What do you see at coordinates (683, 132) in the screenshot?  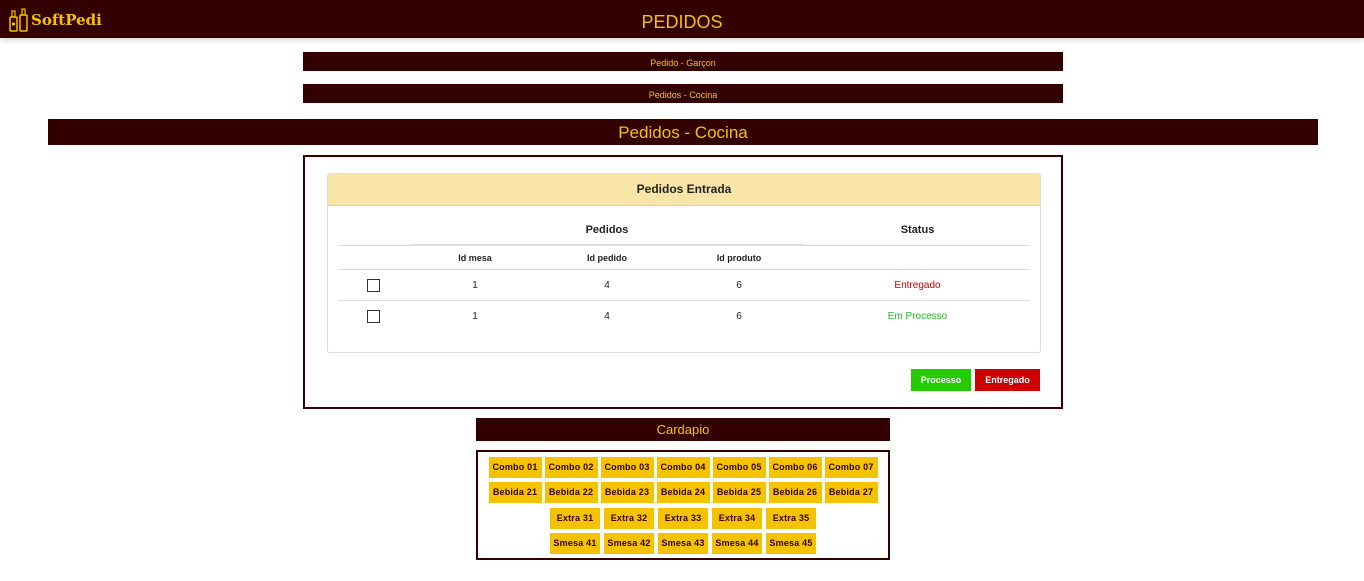 I see `section-title: Pedidos - Cocina` at bounding box center [683, 132].